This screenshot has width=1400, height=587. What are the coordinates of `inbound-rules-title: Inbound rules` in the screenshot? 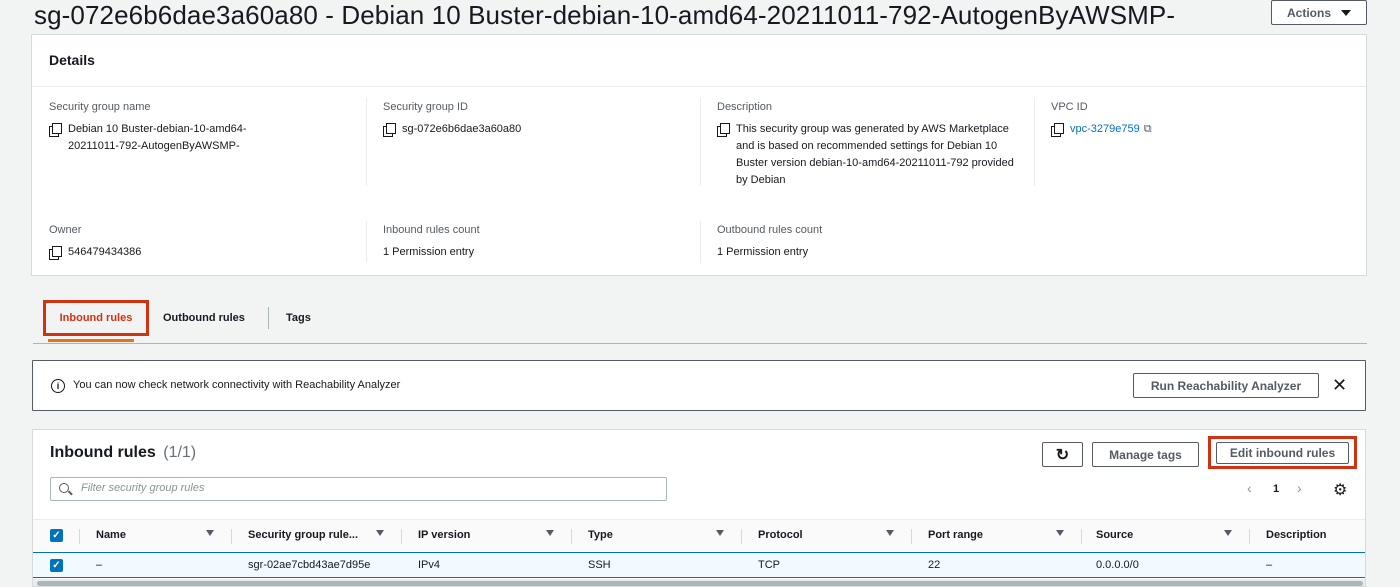 It's located at (103, 452).